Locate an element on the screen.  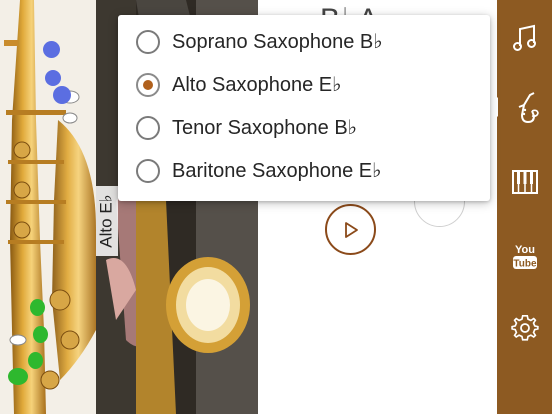
menu-option-alto: Alto Saxophone E♭ is located at coordinates (304, 84).